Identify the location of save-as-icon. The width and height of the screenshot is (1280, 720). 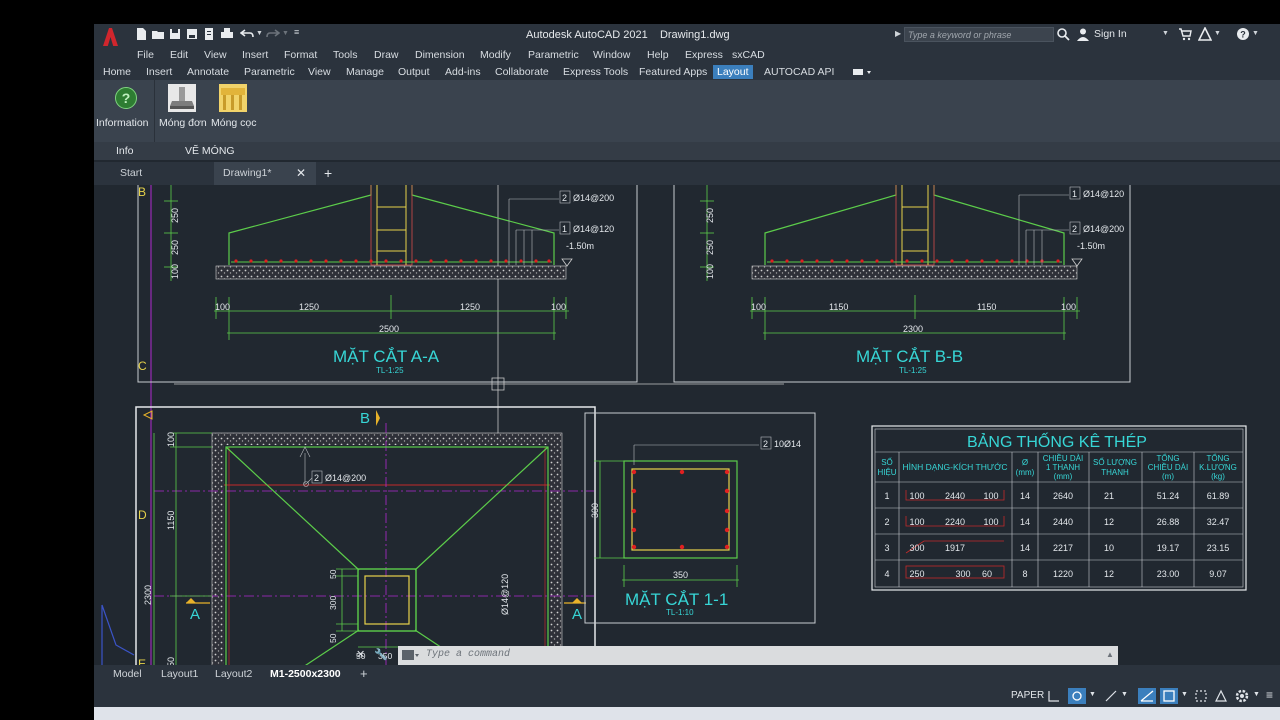
(192, 34).